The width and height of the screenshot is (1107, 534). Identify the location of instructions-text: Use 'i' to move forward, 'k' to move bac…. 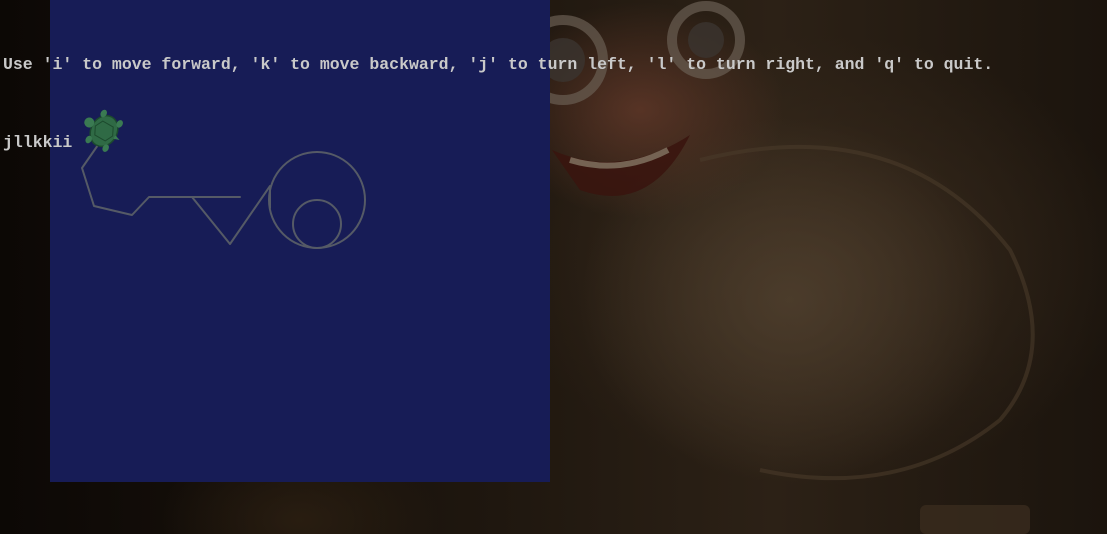
(498, 64).